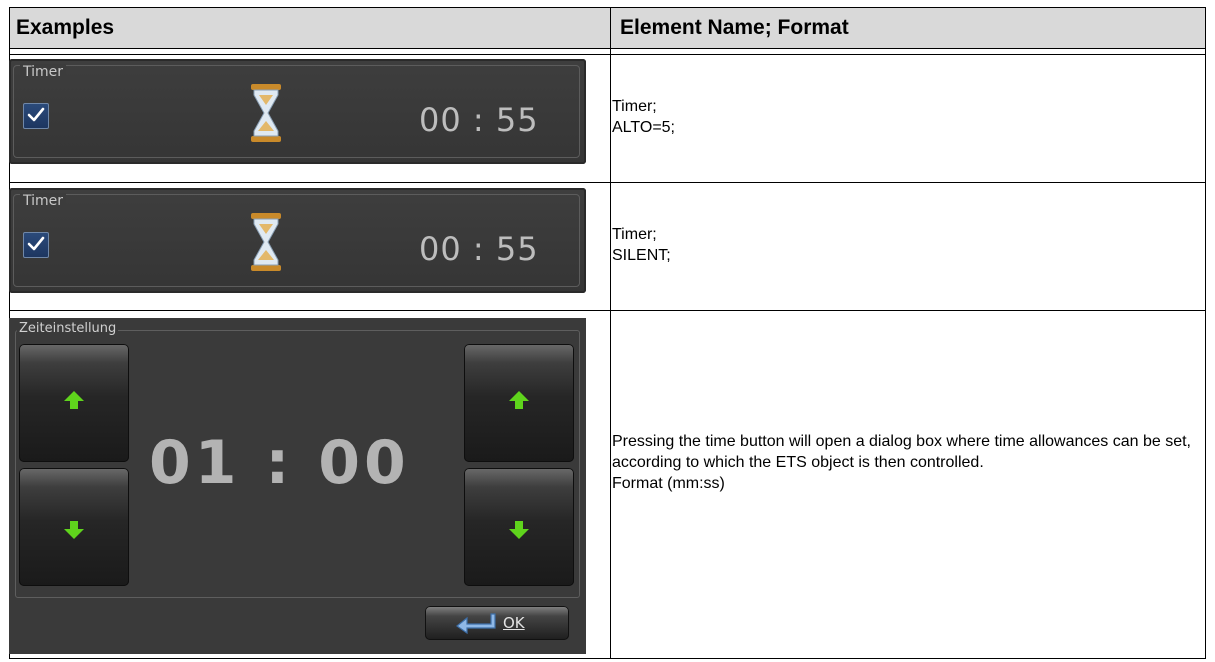  I want to click on minutes-up-button, so click(74, 403).